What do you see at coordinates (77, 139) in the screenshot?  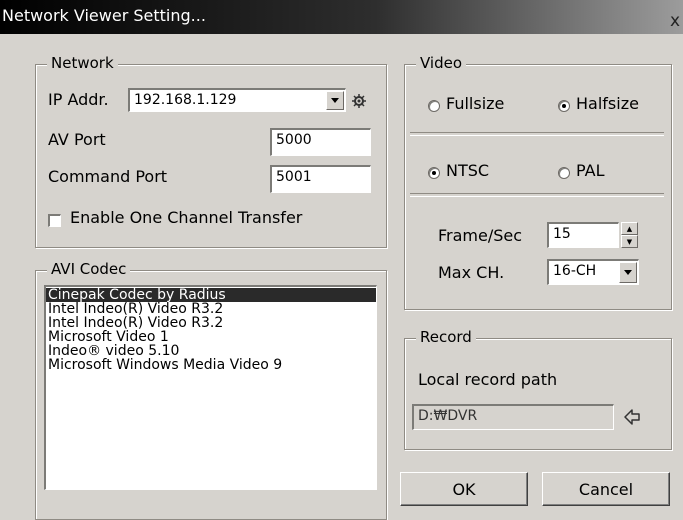 I see `av-port-label: AV Port` at bounding box center [77, 139].